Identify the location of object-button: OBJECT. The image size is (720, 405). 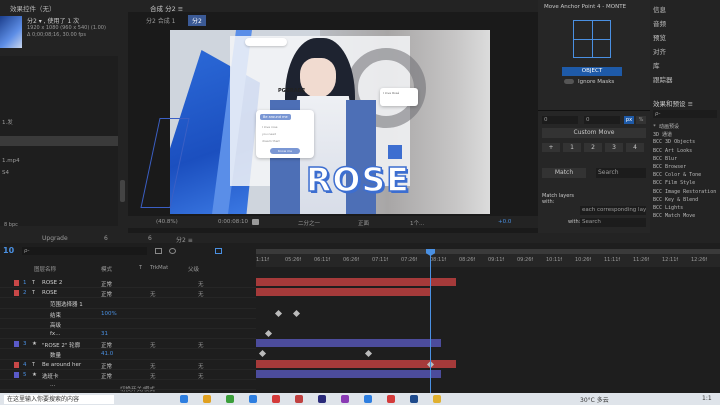
(592, 71).